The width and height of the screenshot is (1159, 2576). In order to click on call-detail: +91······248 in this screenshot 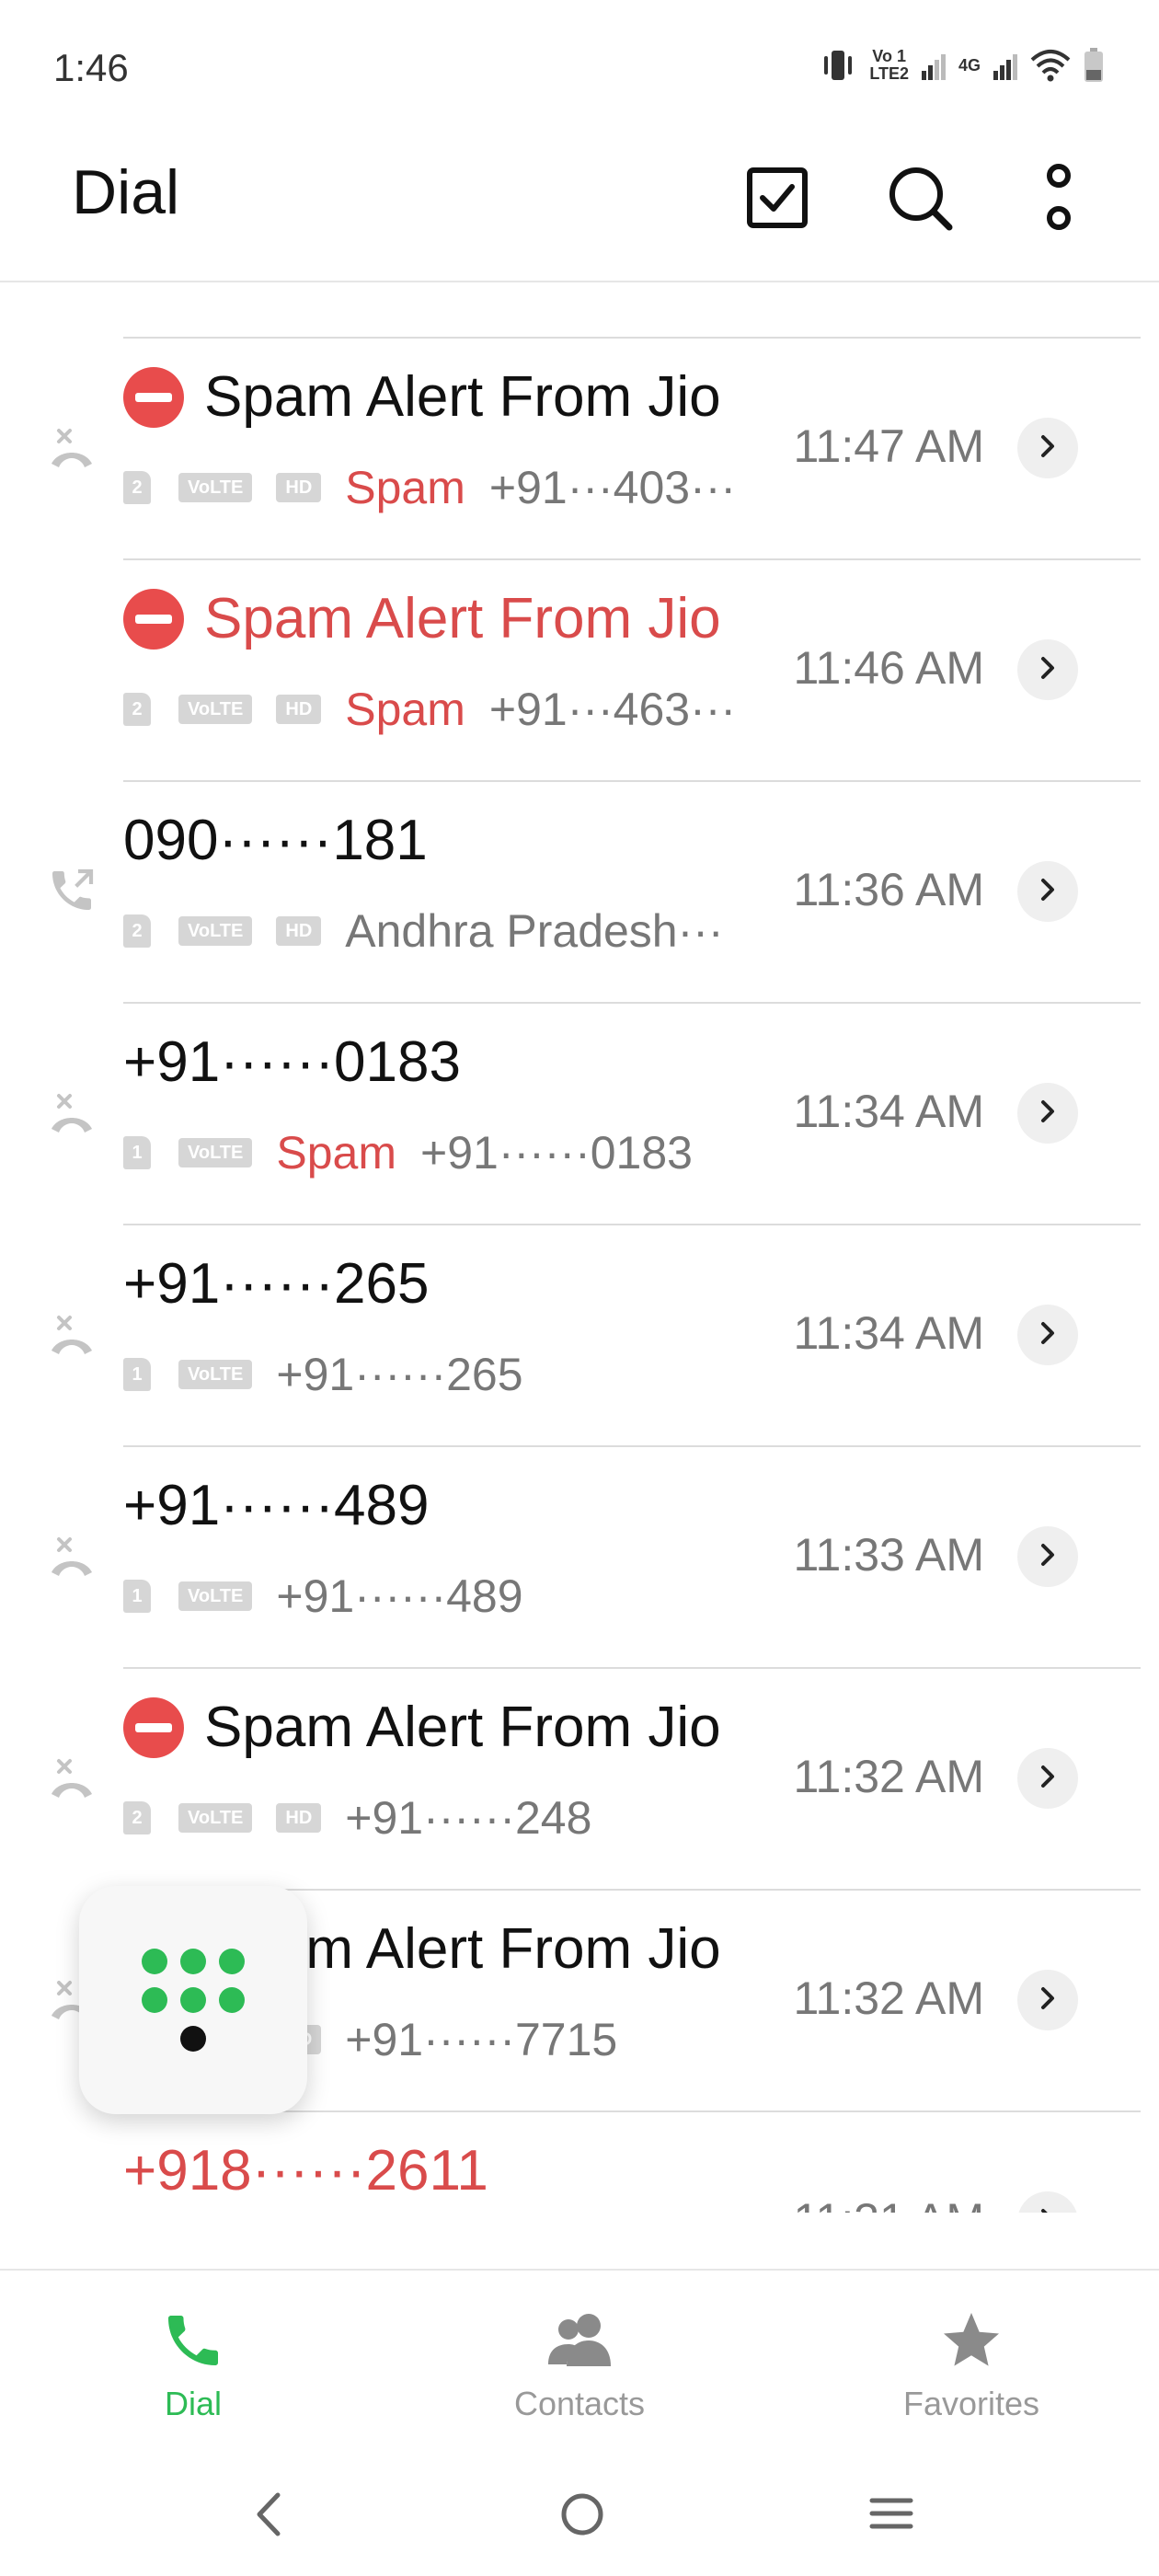, I will do `click(468, 1818)`.